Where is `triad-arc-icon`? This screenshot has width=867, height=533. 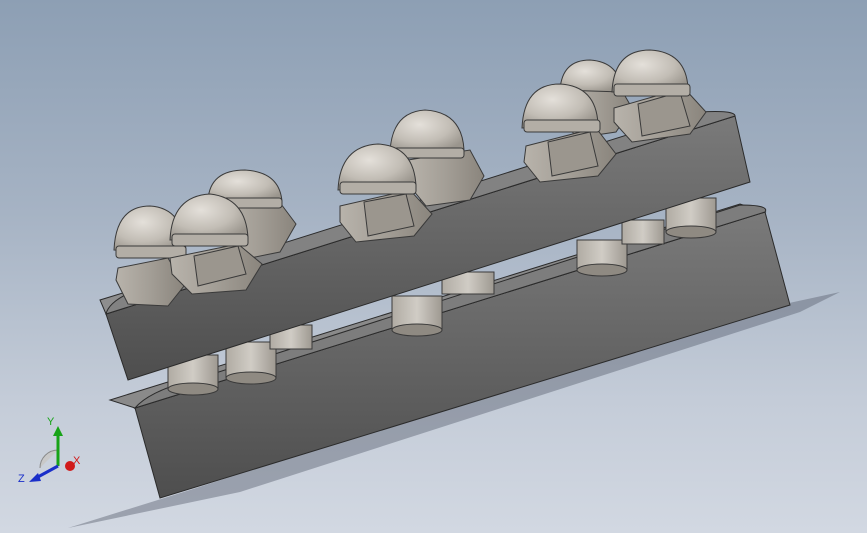
triad-arc-icon is located at coordinates (49, 459).